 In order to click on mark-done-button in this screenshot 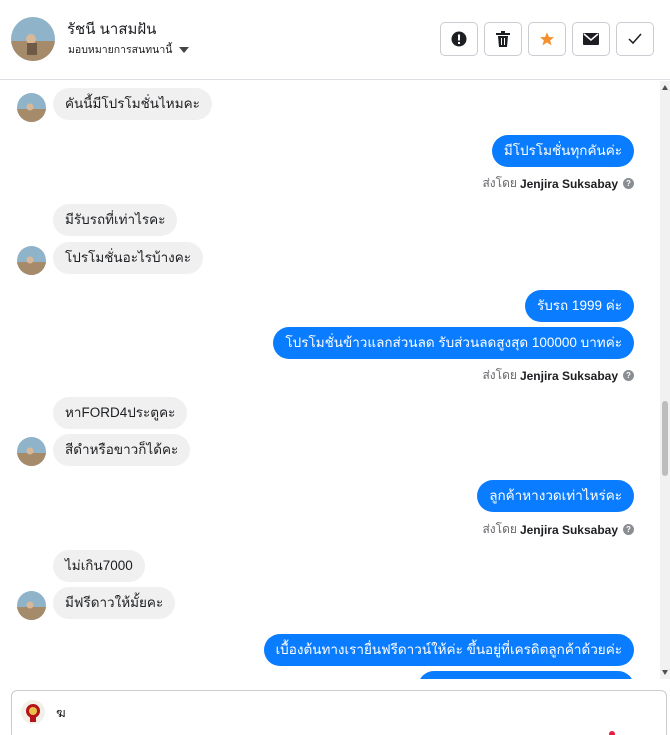, I will do `click(635, 39)`.